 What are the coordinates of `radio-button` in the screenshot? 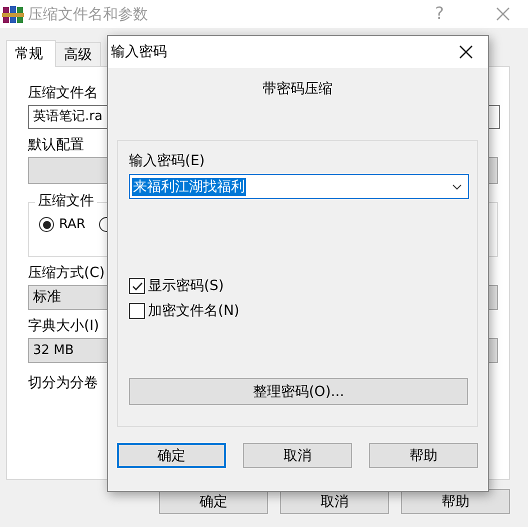 It's located at (46, 224).